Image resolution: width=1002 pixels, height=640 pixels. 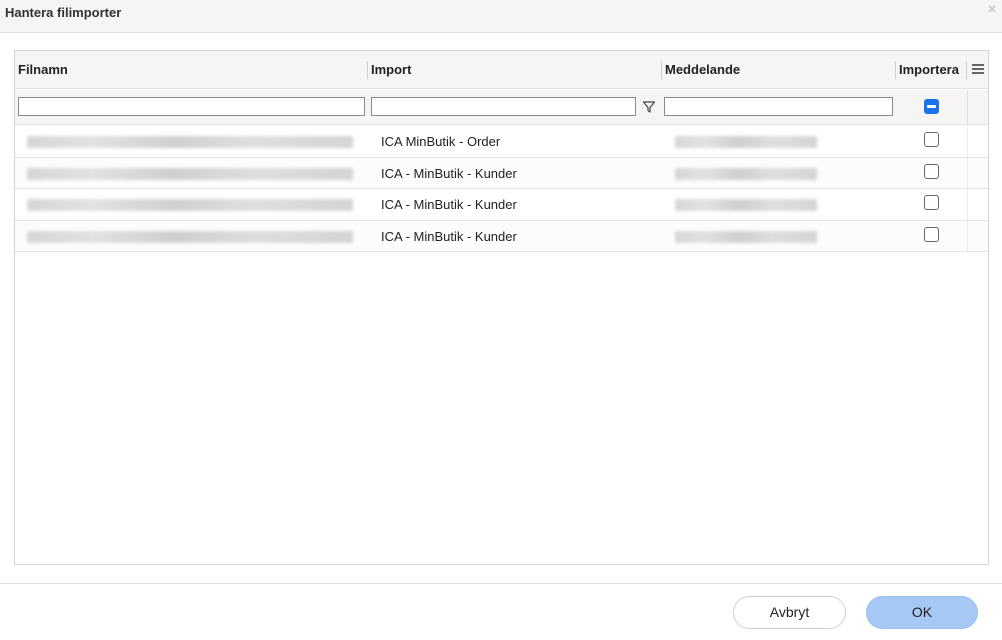 I want to click on column-header-message: Meddelande, so click(x=702, y=69).